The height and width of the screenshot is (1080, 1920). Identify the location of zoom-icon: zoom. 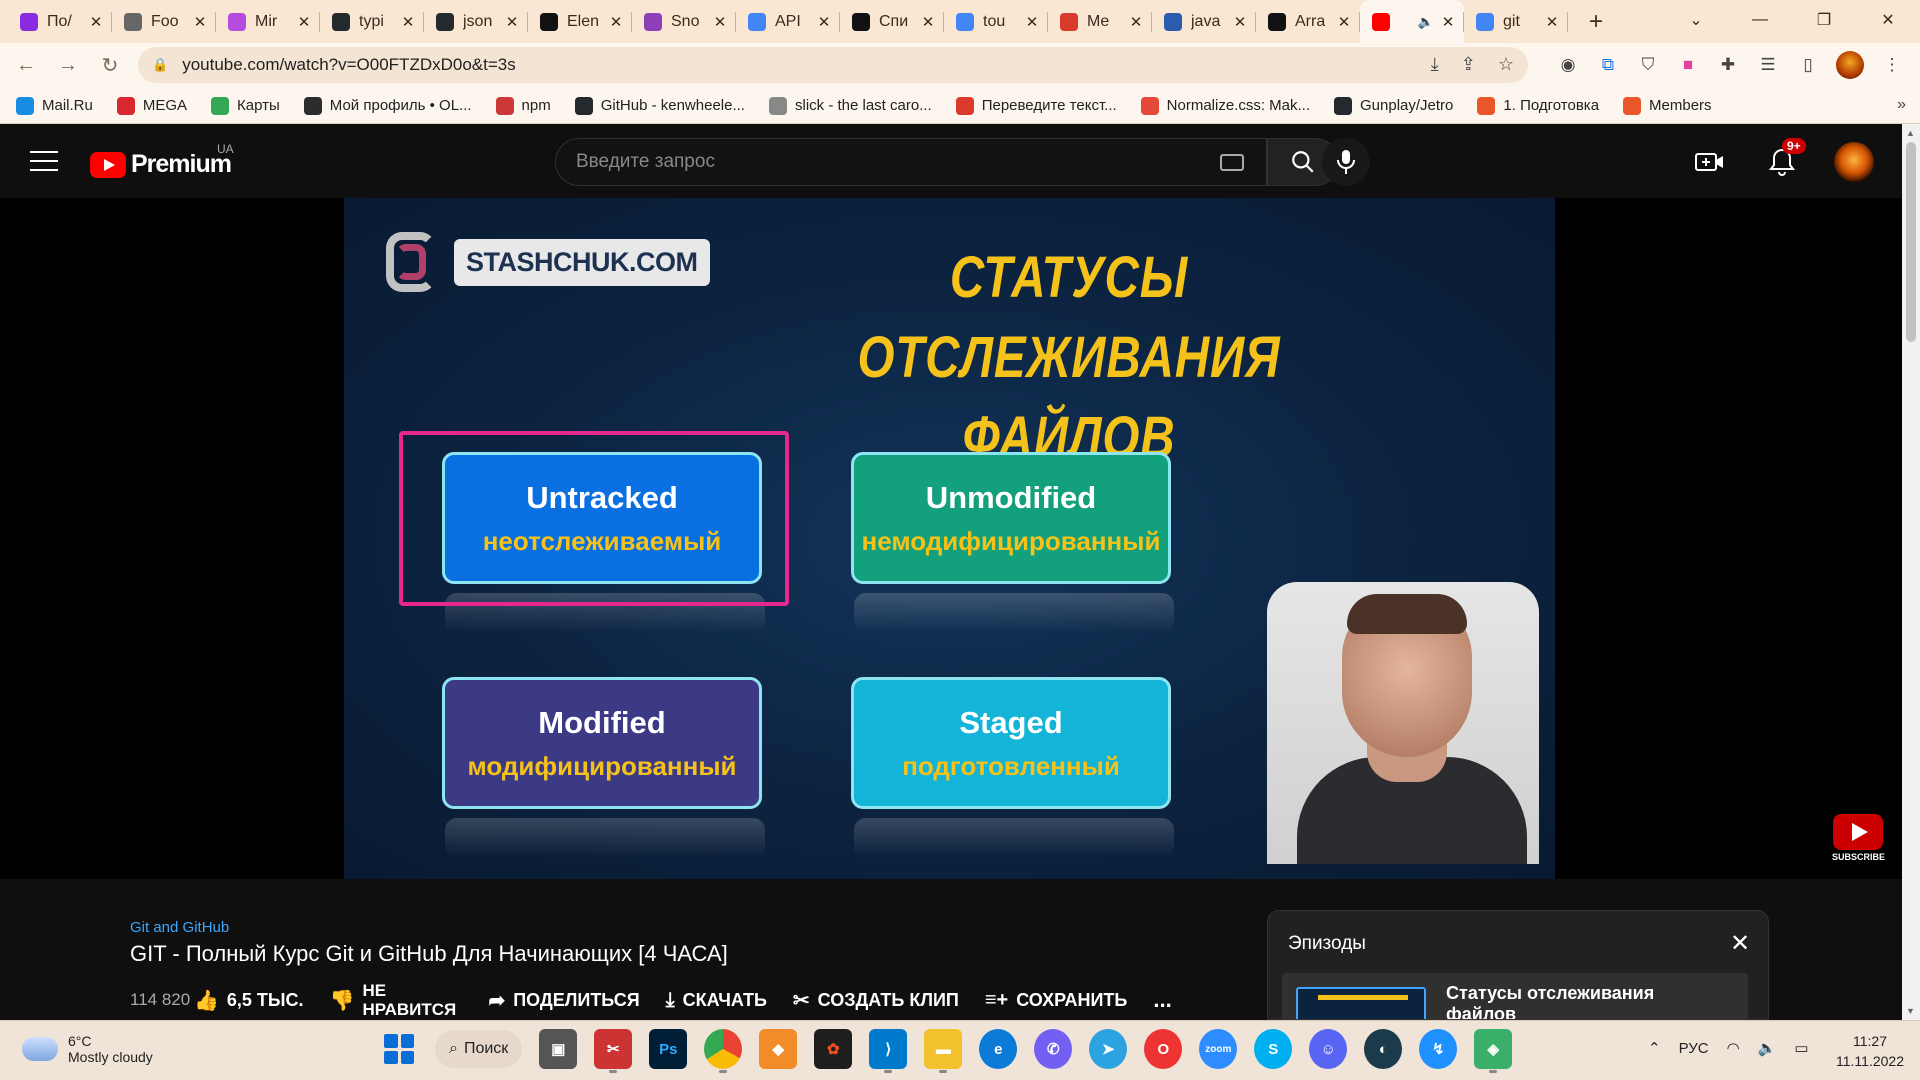
(1218, 1049).